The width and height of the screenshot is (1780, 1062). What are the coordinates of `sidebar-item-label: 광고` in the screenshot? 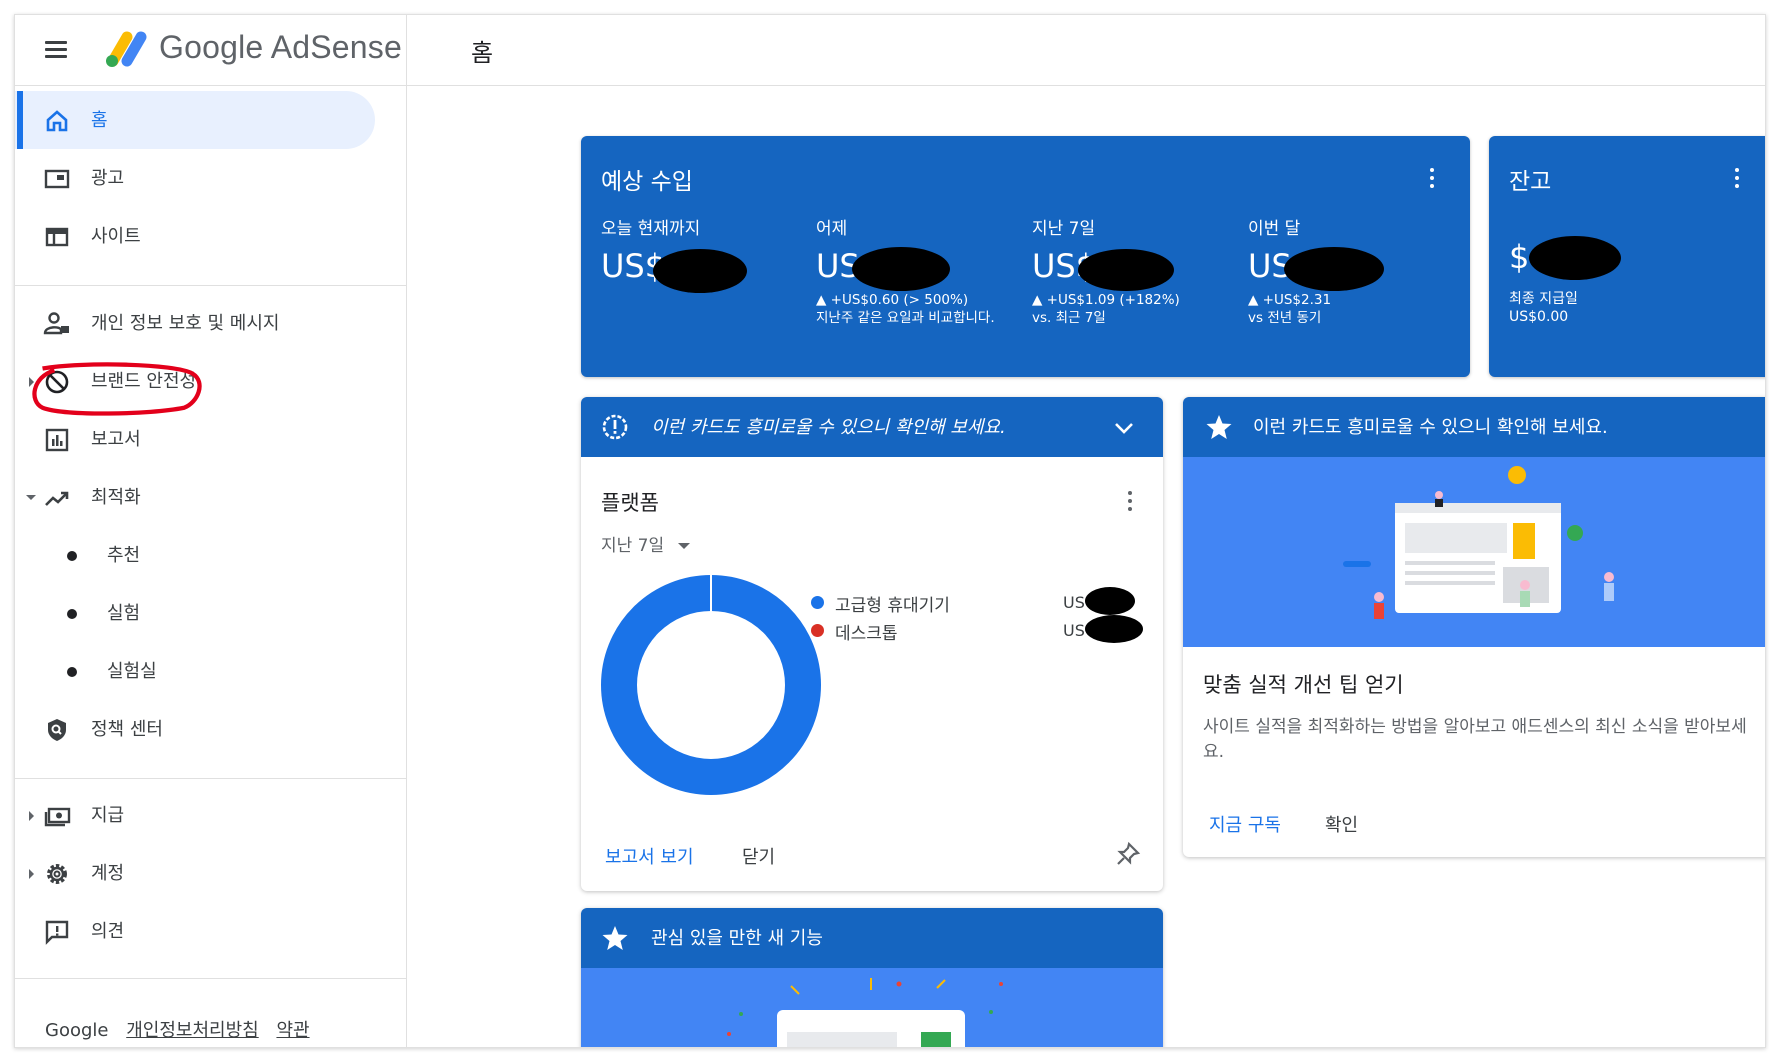 It's located at (108, 178).